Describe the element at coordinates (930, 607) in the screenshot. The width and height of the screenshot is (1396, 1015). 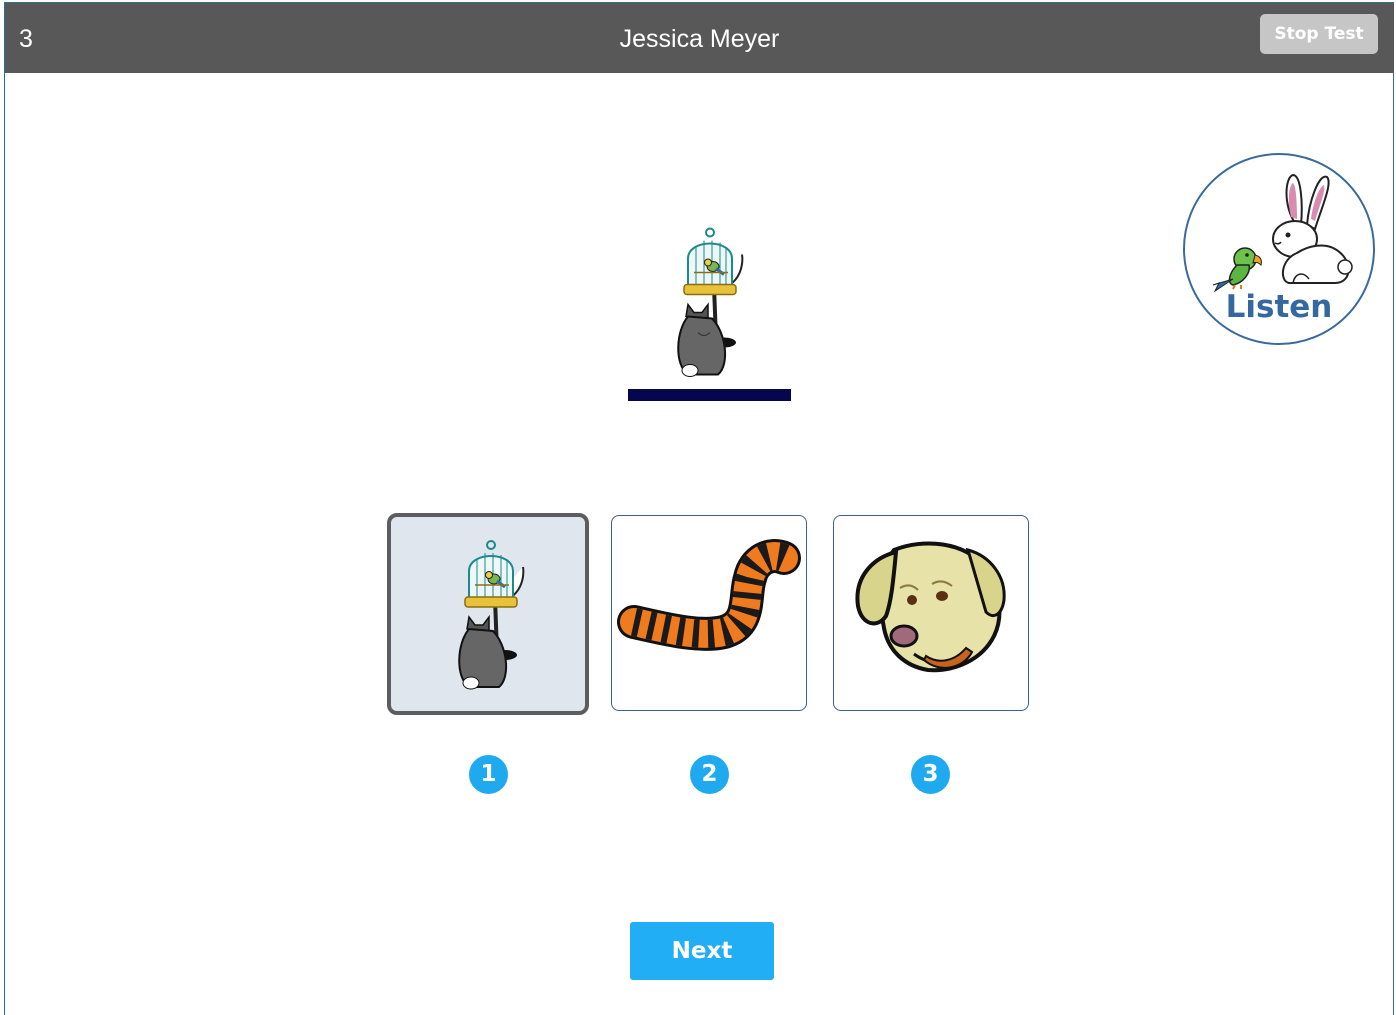
I see `dog-head-icon` at that location.